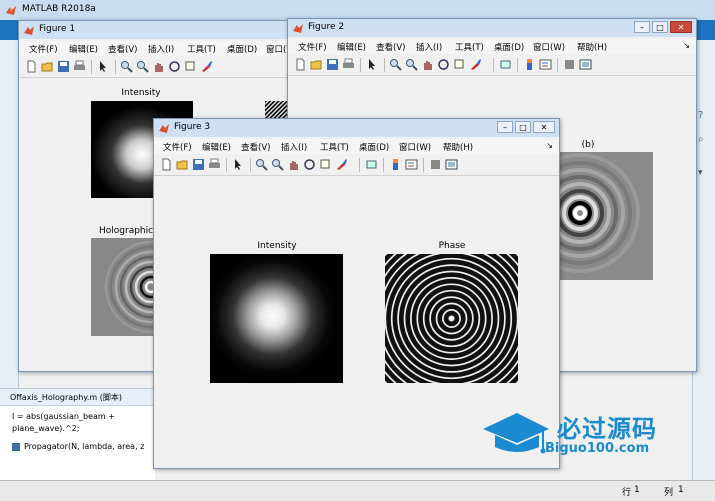 The width and height of the screenshot is (715, 501). Describe the element at coordinates (605, 216) in the screenshot. I see `fig2-rings-plot` at that location.